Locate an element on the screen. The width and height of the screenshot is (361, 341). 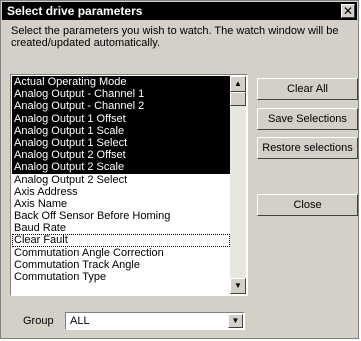
list-item: Commutation Angle Correction is located at coordinates (121, 253).